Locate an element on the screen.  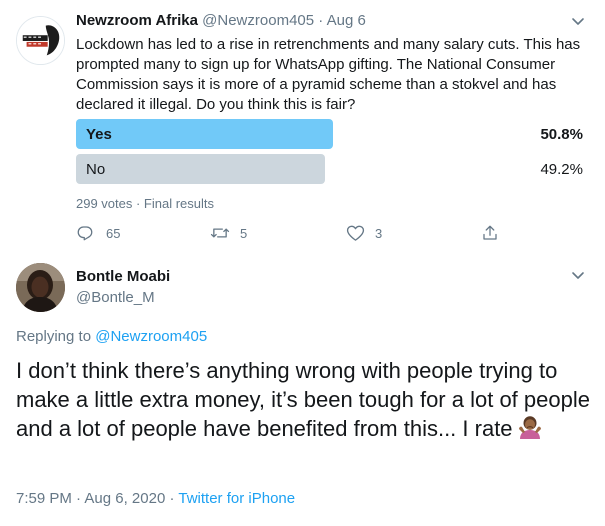
like-button: 3 is located at coordinates (364, 233).